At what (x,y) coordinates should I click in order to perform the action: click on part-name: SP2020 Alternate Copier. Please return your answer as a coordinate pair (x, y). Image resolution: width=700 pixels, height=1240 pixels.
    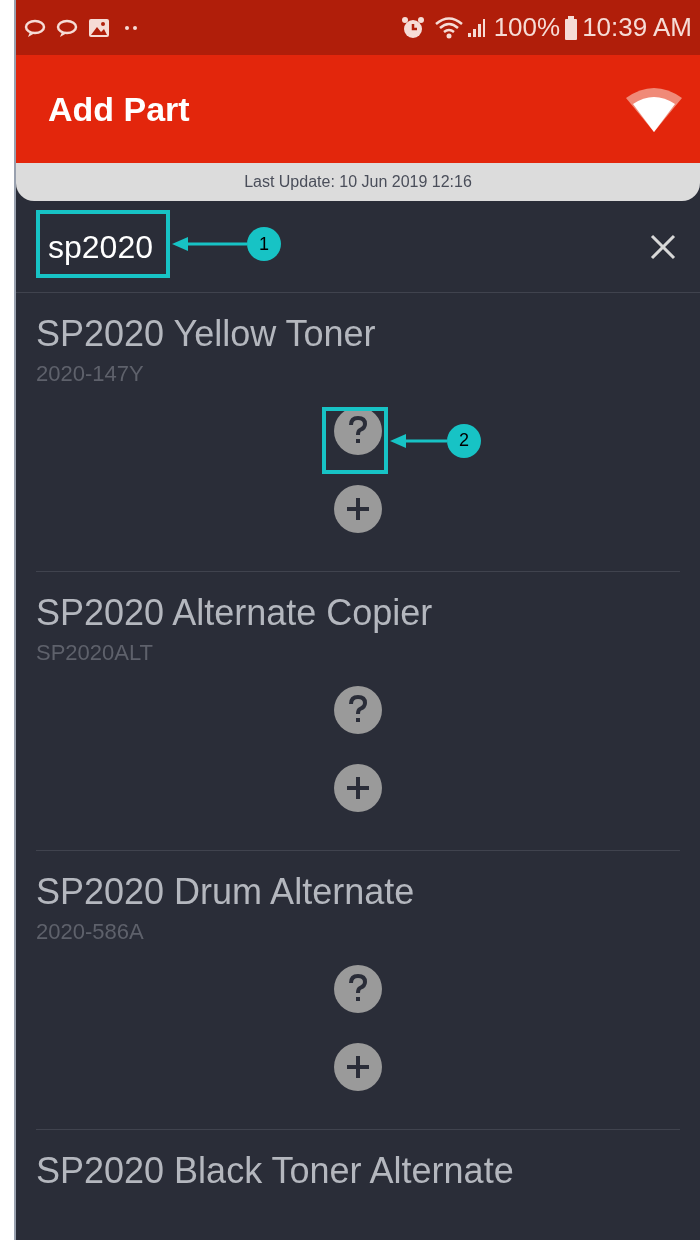
    Looking at the image, I should click on (235, 613).